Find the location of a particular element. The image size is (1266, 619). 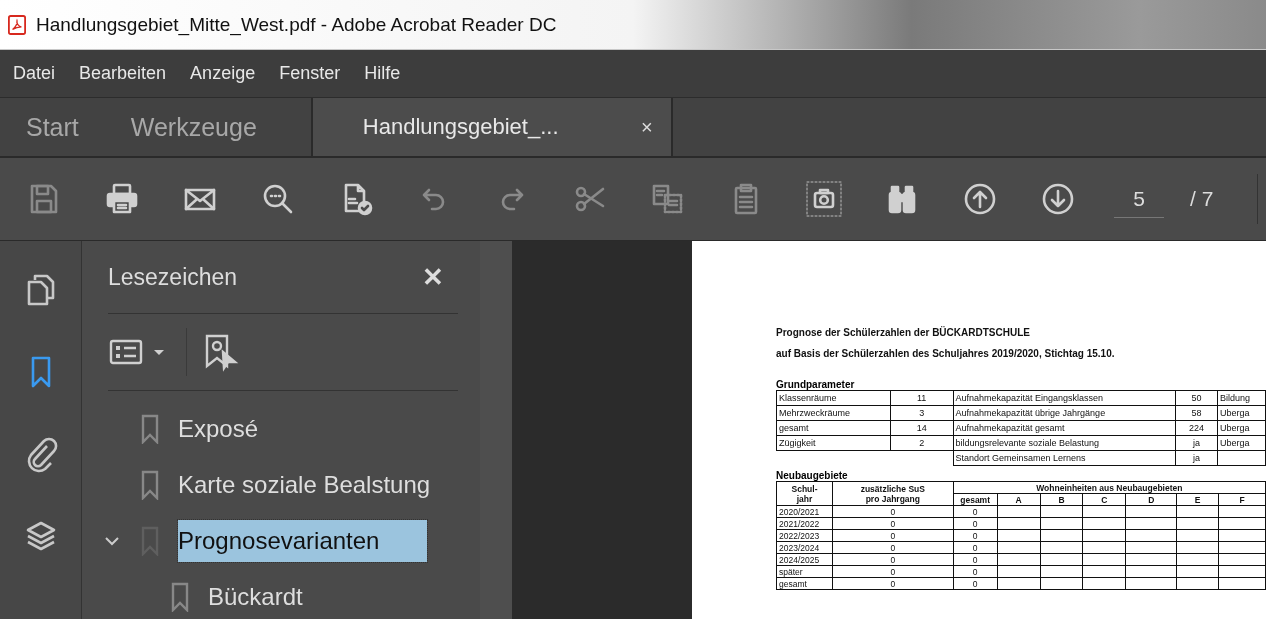

tab: Handlungsgebiet_... × is located at coordinates (491, 127).